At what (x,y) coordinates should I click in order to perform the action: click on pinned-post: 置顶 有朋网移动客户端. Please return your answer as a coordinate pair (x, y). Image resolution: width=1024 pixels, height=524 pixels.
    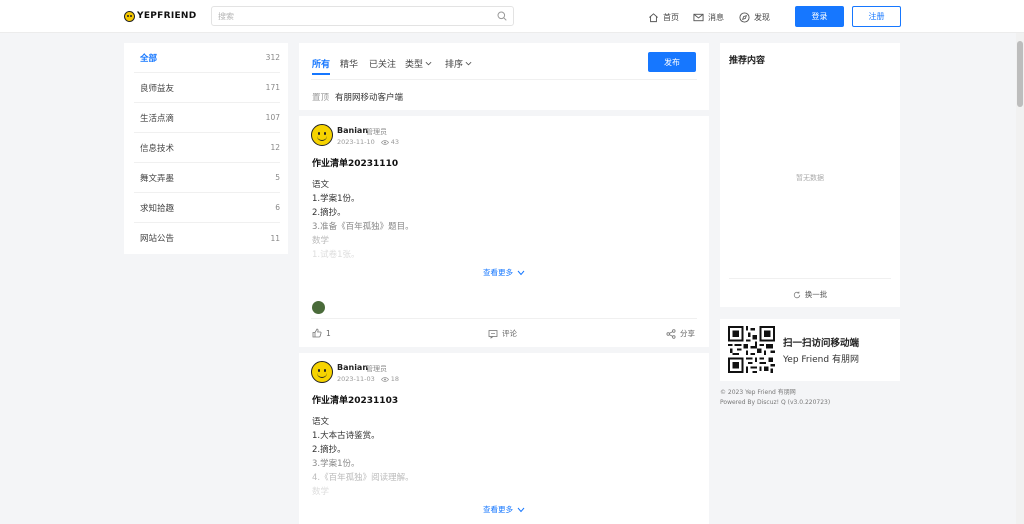
    Looking at the image, I should click on (357, 97).